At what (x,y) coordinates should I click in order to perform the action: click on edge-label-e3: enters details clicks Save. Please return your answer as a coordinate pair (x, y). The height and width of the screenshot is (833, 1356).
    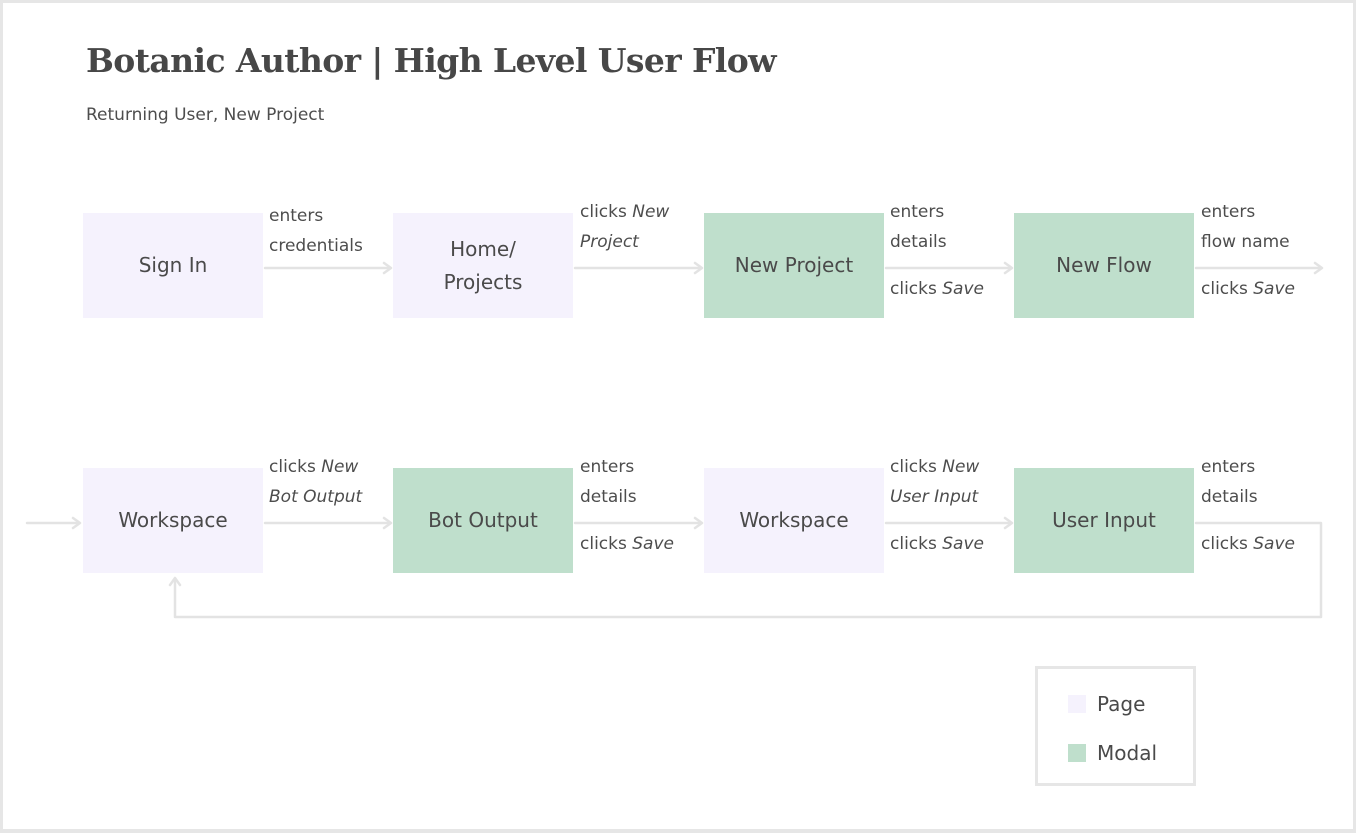
    Looking at the image, I should click on (937, 250).